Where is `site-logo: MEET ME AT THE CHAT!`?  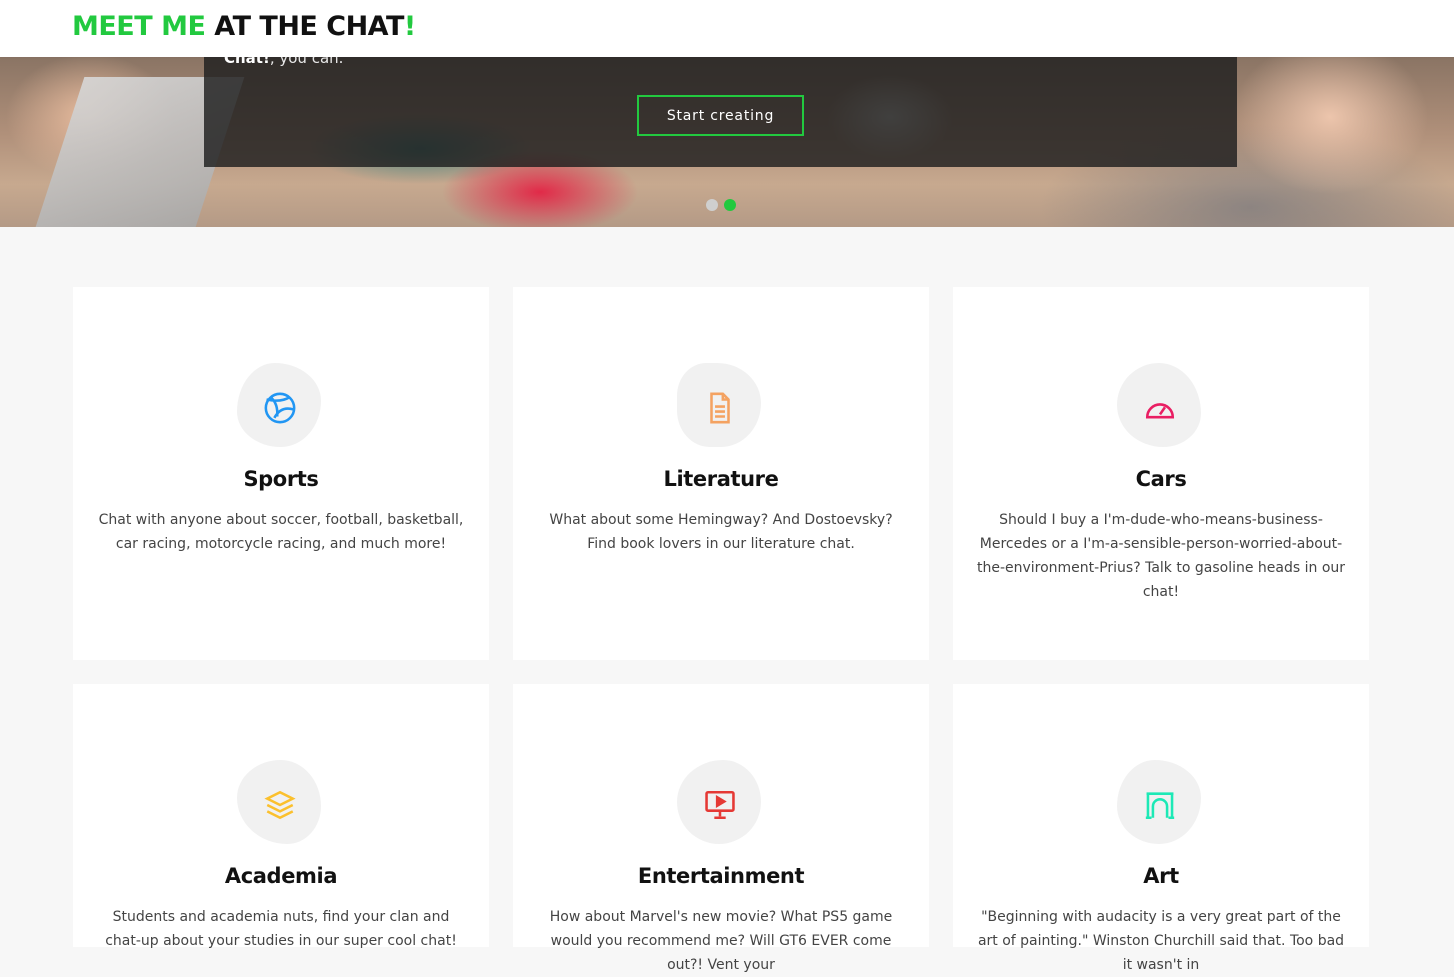 site-logo: MEET ME AT THE CHAT! is located at coordinates (244, 27).